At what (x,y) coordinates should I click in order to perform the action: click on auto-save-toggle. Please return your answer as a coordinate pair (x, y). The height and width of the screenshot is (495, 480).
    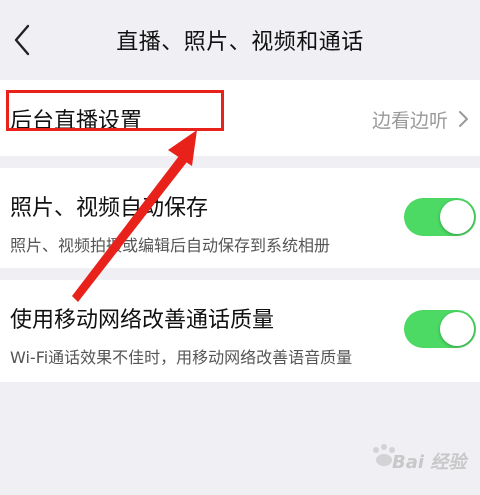
    Looking at the image, I should click on (440, 217).